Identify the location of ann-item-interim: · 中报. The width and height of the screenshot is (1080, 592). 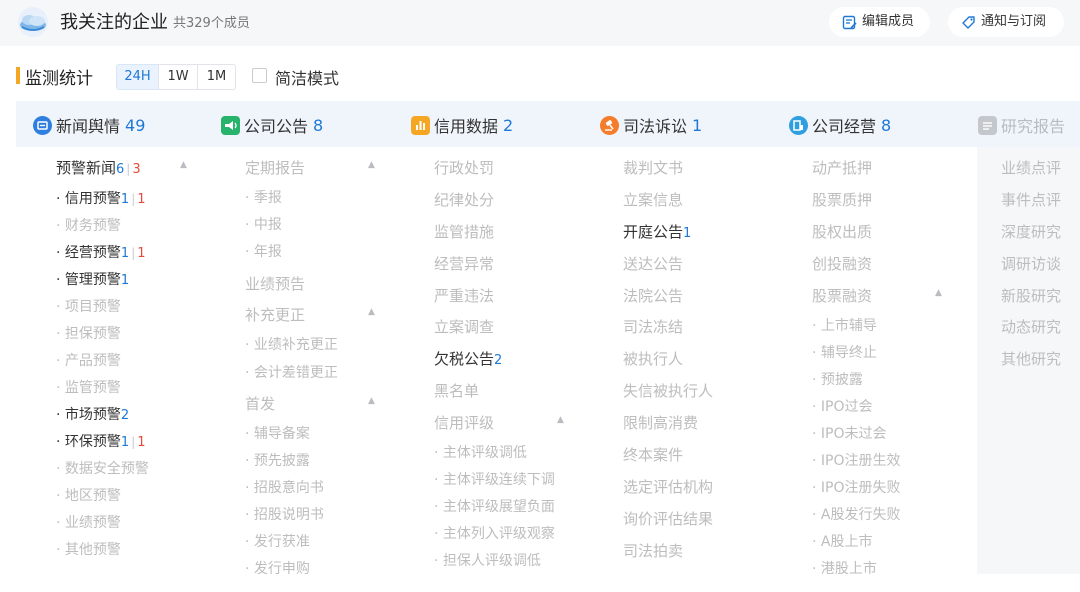
(263, 224).